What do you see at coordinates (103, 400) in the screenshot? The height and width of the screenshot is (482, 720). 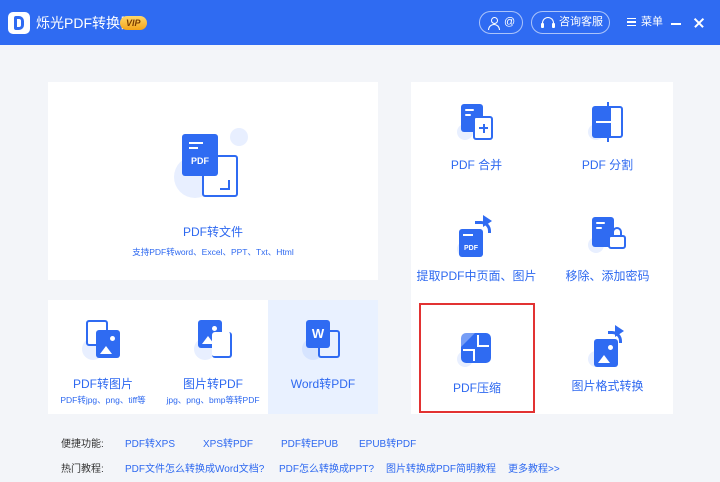 I see `pdf-to-image-subtitle: PDF转jpg、png、tiff等` at bounding box center [103, 400].